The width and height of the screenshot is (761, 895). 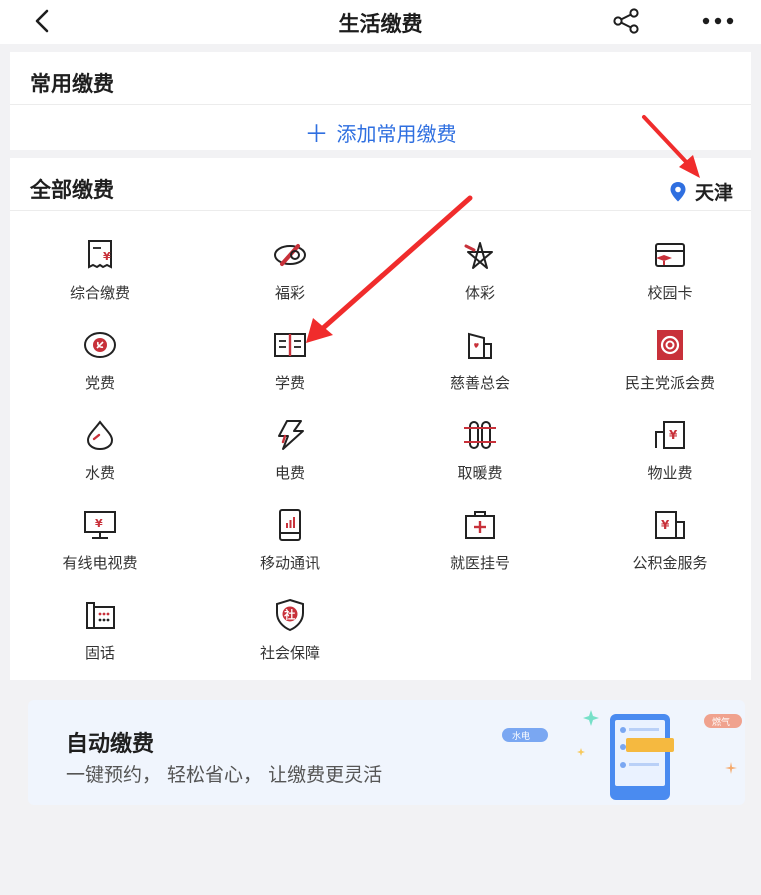 I want to click on fund-icon: ¥, so click(x=670, y=525).